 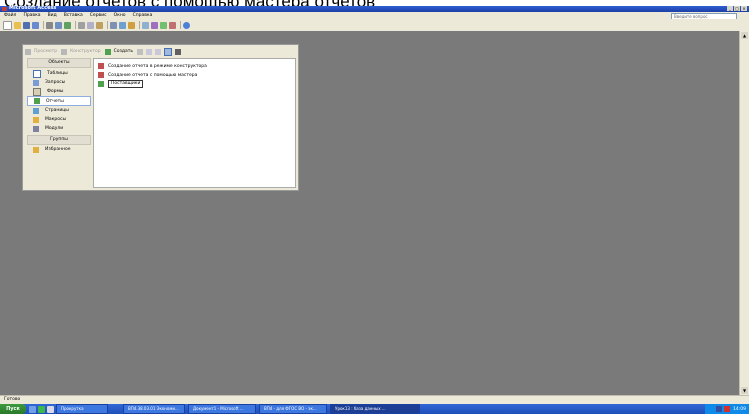 I want to click on desktop-icon, so click(x=32, y=409).